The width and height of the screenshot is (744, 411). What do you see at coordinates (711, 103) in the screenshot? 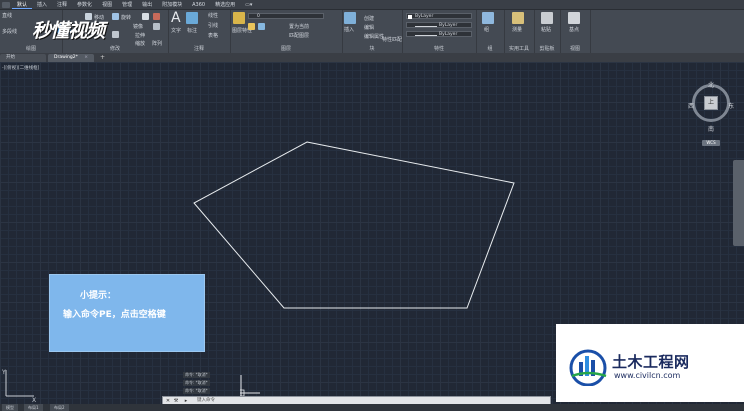
I see `viewcube-face: 上` at bounding box center [711, 103].